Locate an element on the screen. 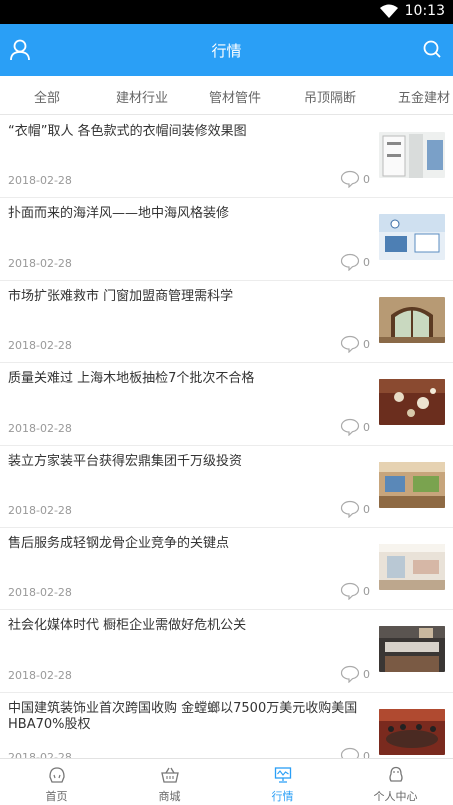  nav-mall: 商城 is located at coordinates (169, 782).